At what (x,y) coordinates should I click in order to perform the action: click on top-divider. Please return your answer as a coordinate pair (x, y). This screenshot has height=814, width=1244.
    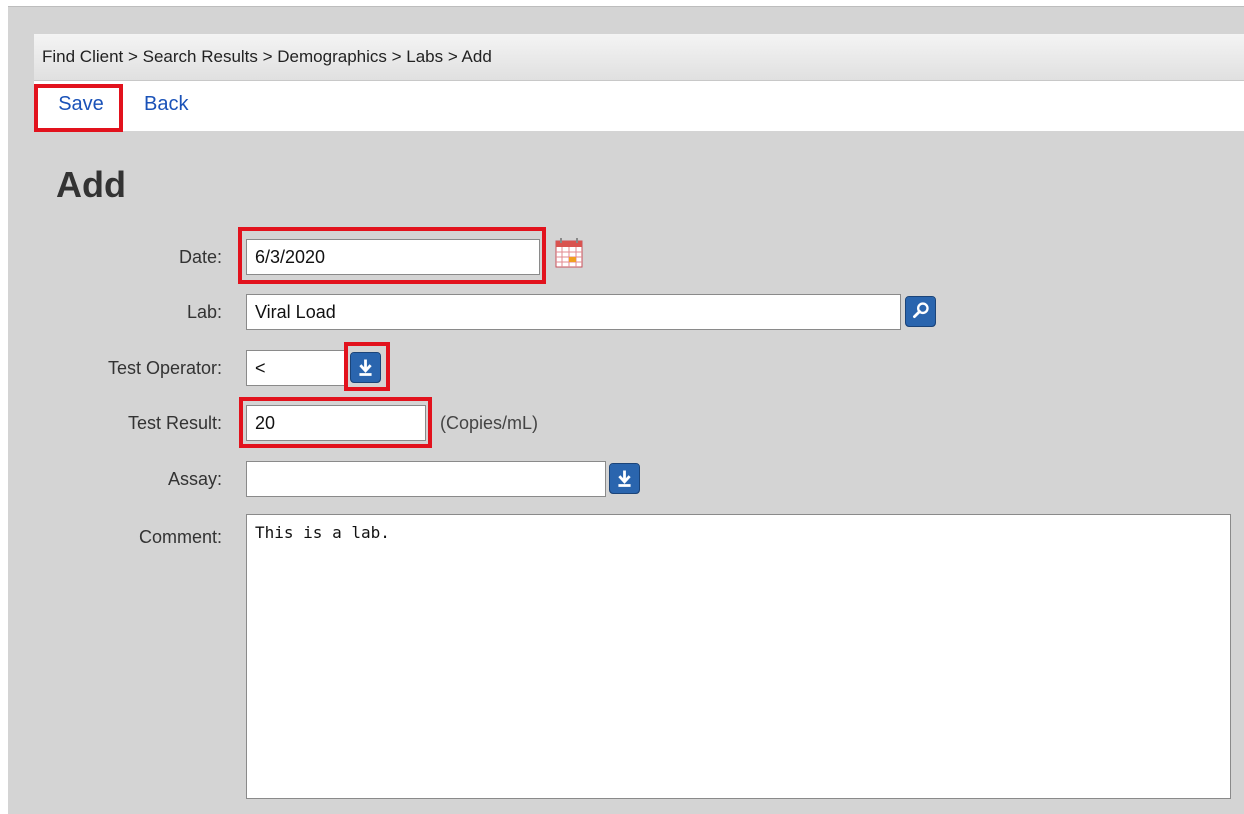
    Looking at the image, I should click on (626, 6).